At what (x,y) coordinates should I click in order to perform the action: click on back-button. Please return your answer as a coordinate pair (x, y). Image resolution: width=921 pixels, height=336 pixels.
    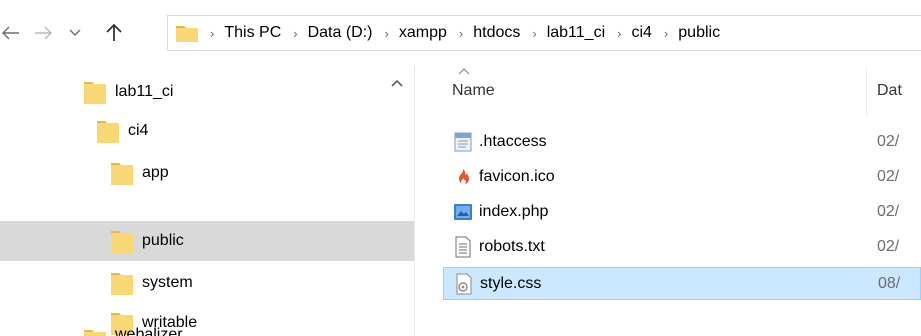
    Looking at the image, I should click on (11, 33).